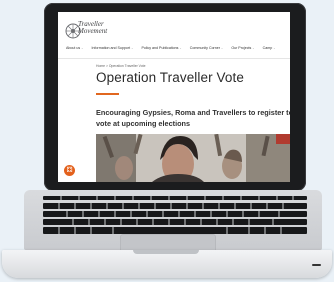 The image size is (334, 282). Describe the element at coordinates (113, 48) in the screenshot. I see `nav-item-information: Information and Support` at that location.